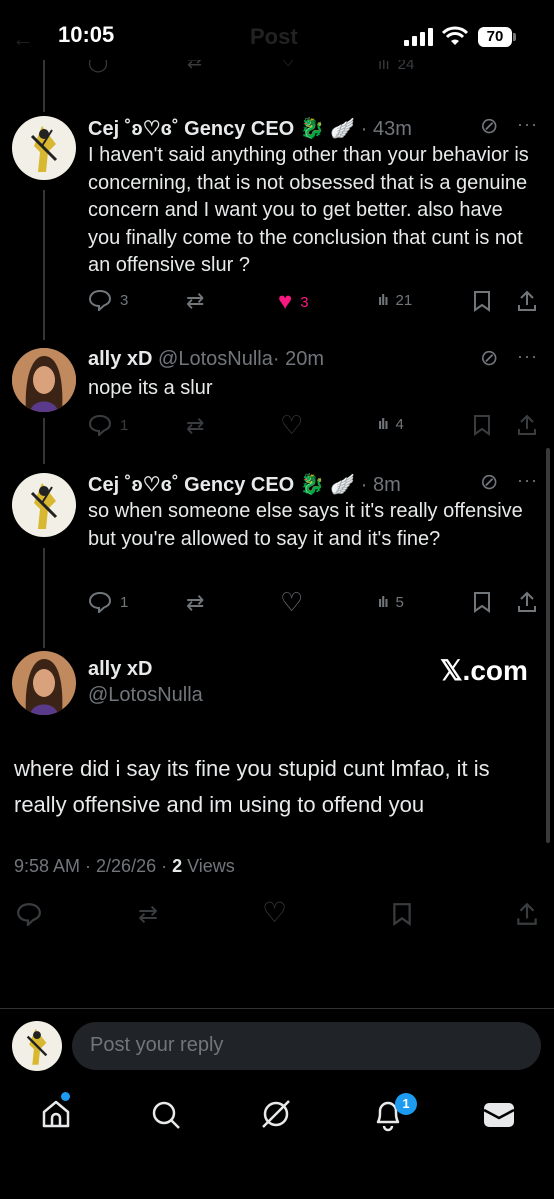 Image resolution: width=554 pixels, height=1199 pixels. Describe the element at coordinates (208, 866) in the screenshot. I see `views-label: Views` at that location.